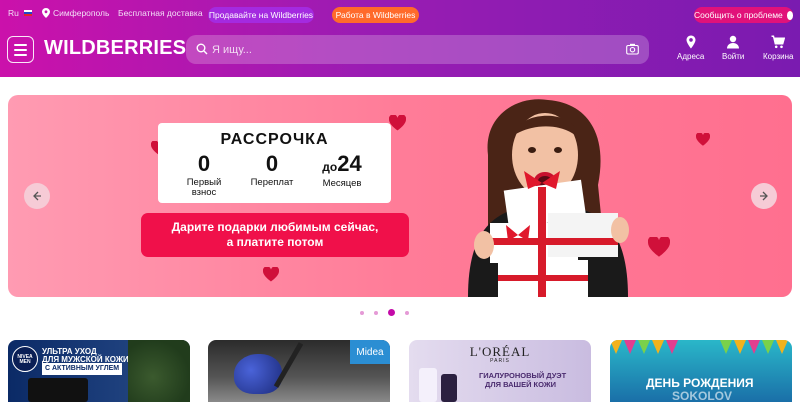 The height and width of the screenshot is (402, 800). What do you see at coordinates (384, 312) in the screenshot?
I see `carousel-dots` at bounding box center [384, 312].